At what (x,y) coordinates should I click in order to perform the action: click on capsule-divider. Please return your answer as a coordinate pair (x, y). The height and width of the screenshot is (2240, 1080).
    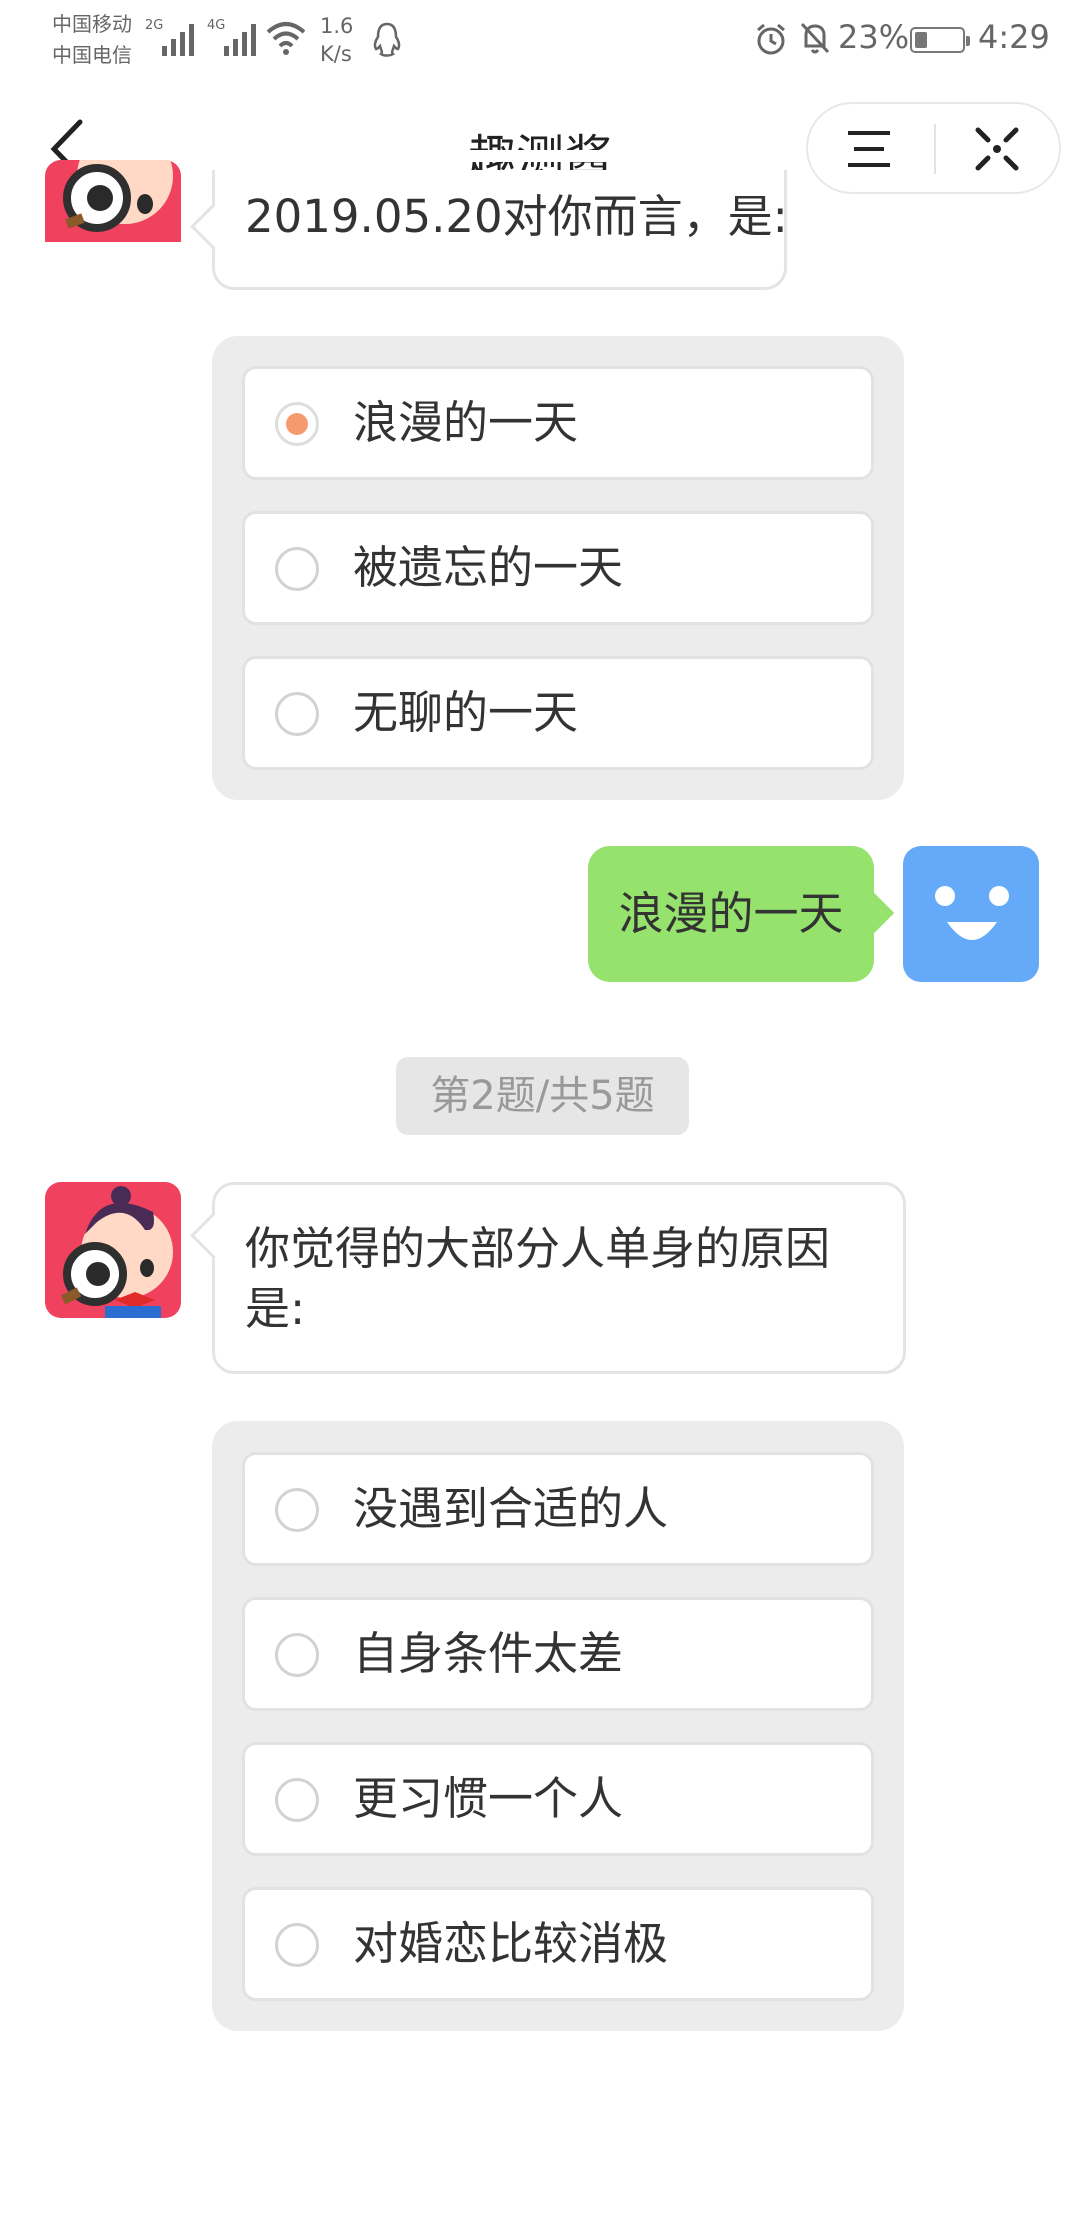
    Looking at the image, I should click on (935, 149).